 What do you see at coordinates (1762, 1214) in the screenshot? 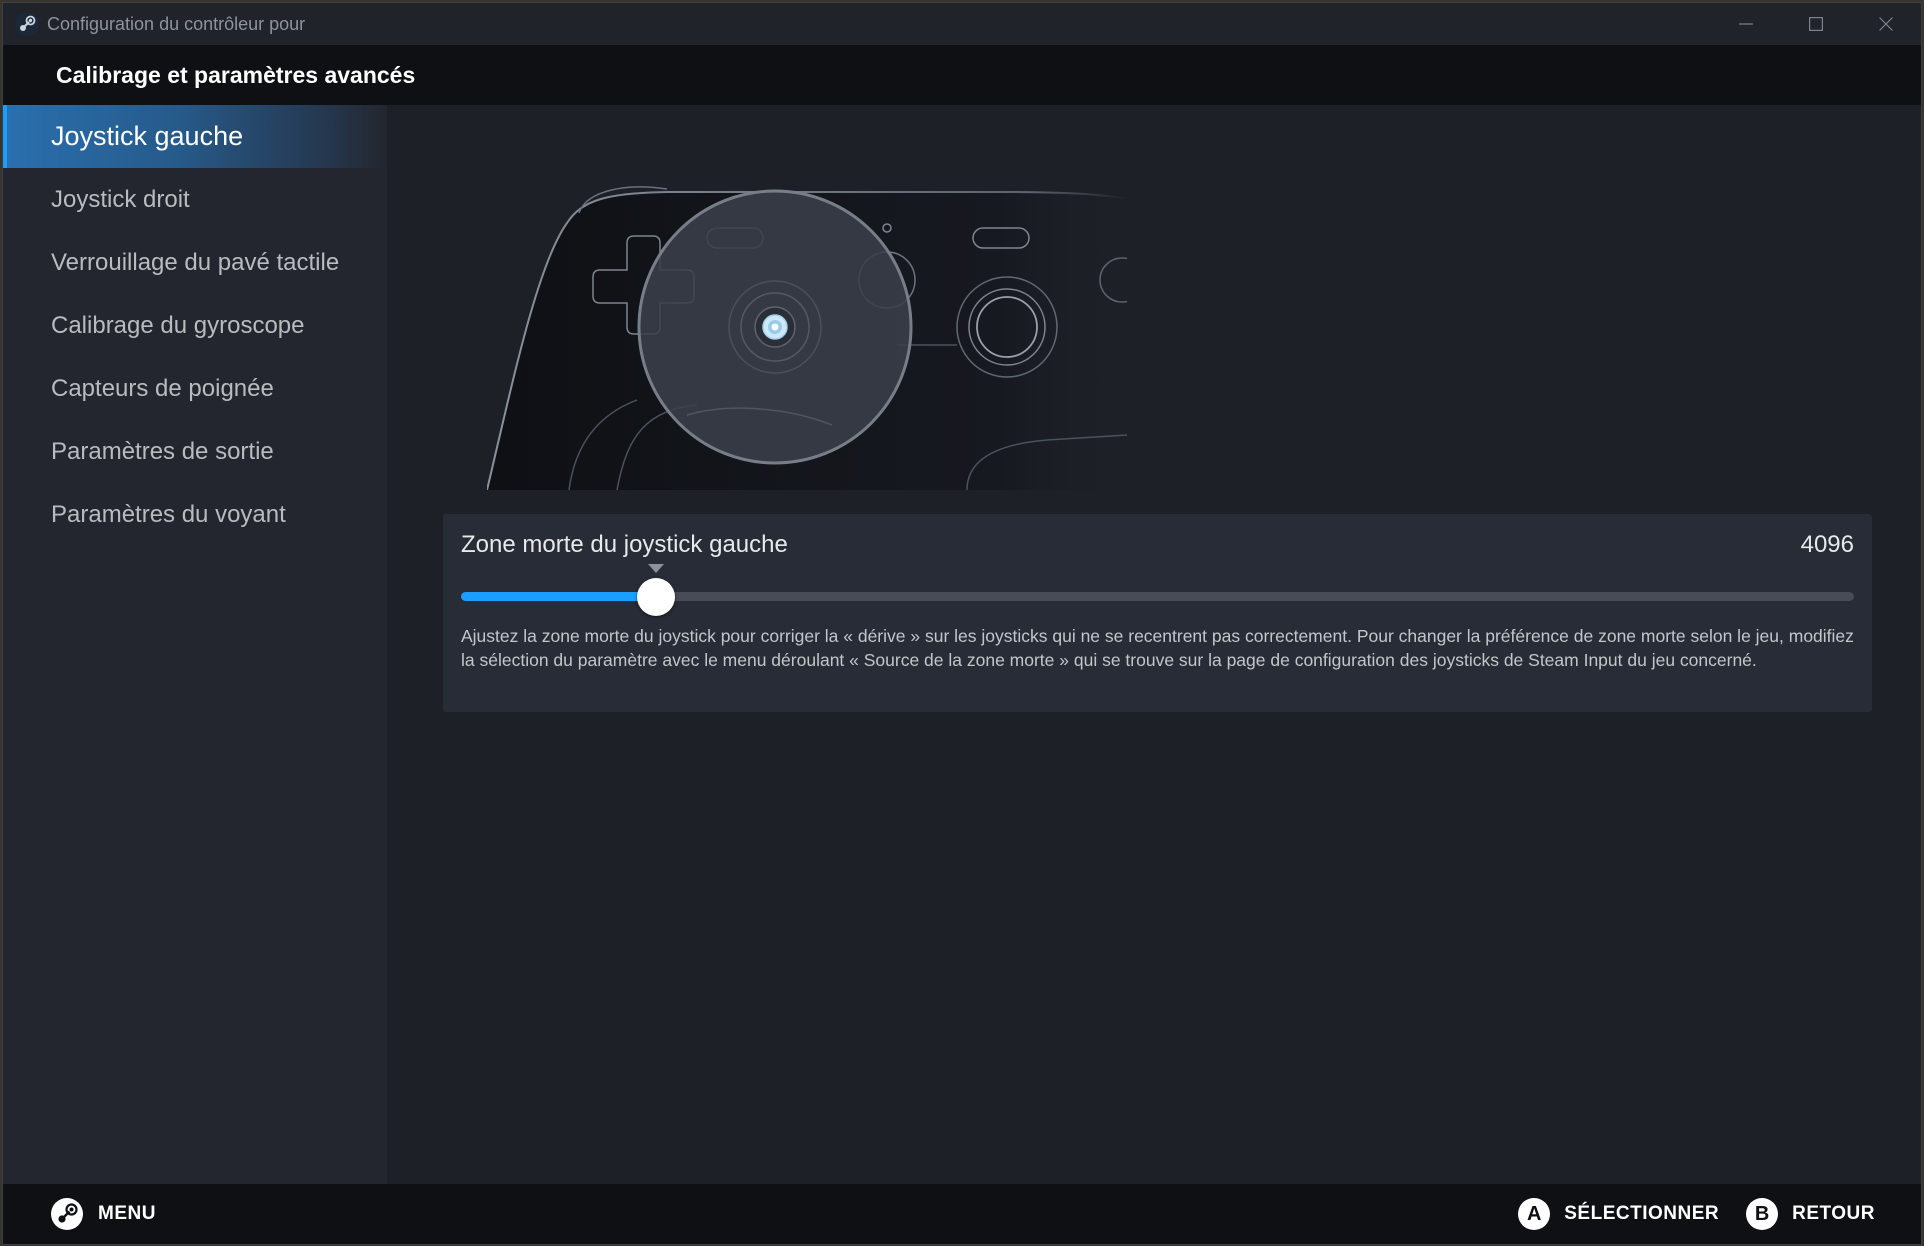
I see `b-button-icon: B` at bounding box center [1762, 1214].